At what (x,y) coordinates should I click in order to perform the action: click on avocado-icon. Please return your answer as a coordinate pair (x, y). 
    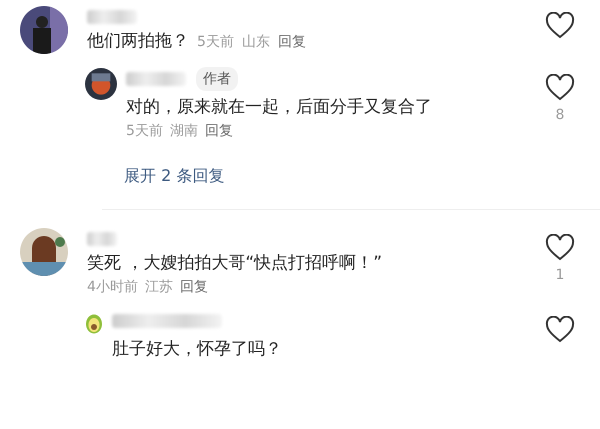
    Looking at the image, I should click on (94, 323).